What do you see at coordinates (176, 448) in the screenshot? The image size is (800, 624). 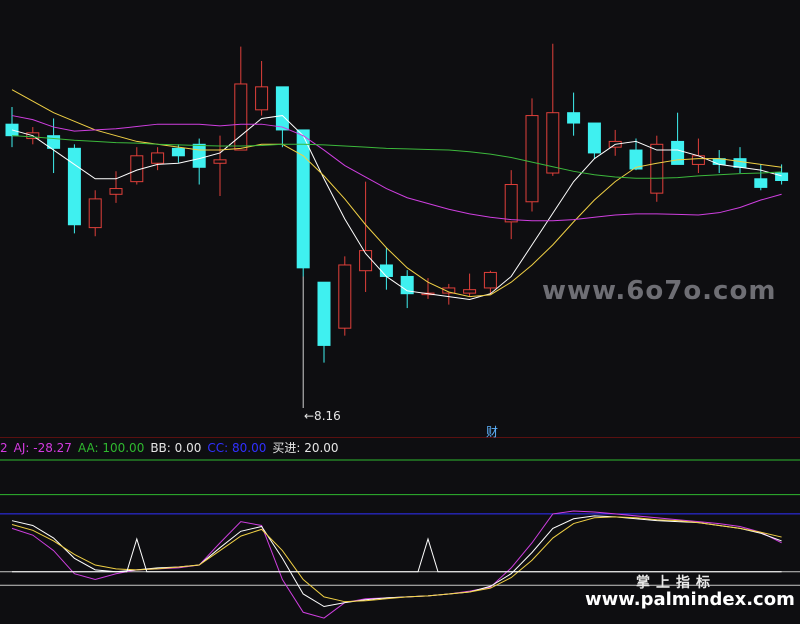 I see `legend-bb: BB: 0.00` at bounding box center [176, 448].